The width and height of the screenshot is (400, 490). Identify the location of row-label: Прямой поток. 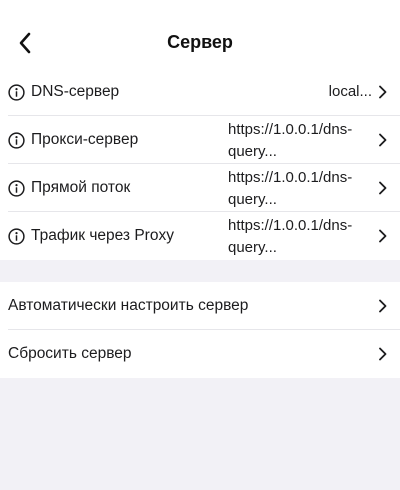
(81, 187).